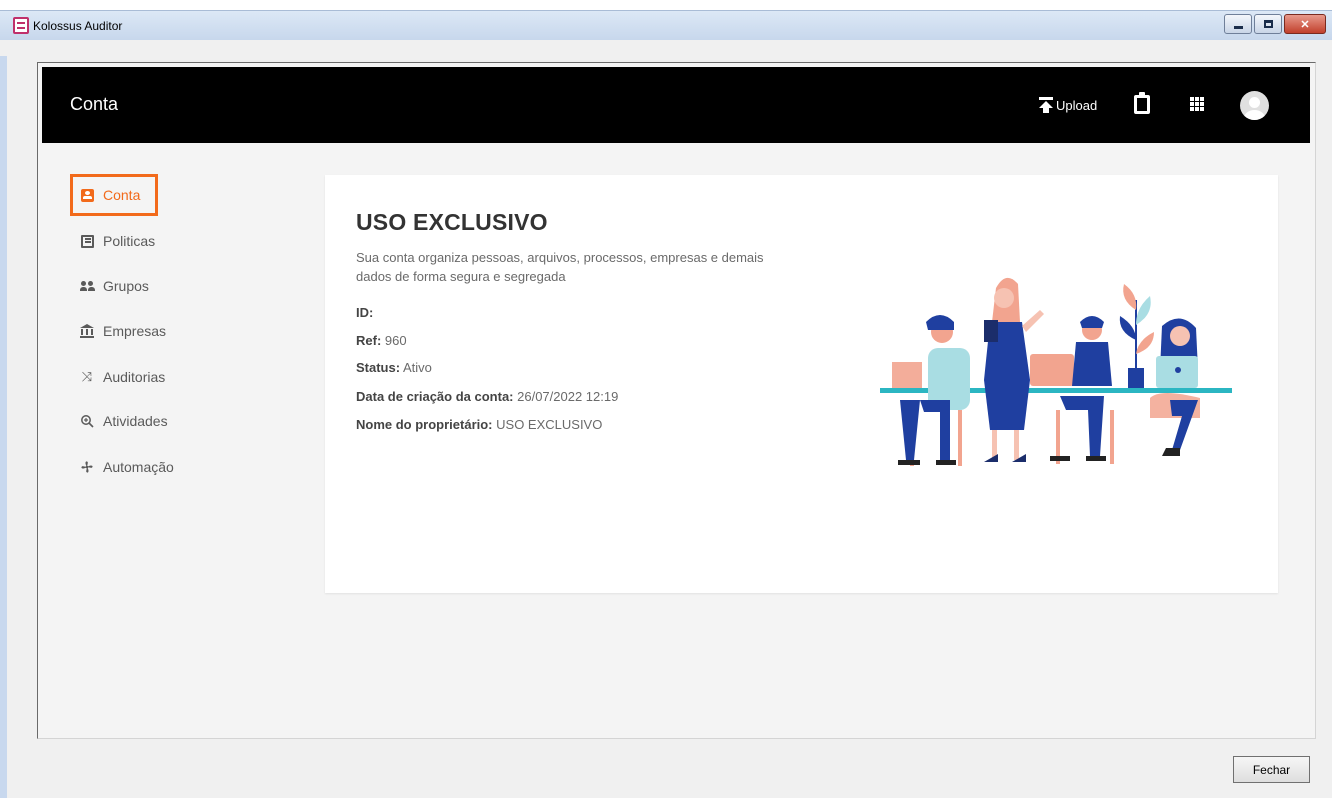  What do you see at coordinates (78, 26) in the screenshot?
I see `window-title: Kolossus Auditor` at bounding box center [78, 26].